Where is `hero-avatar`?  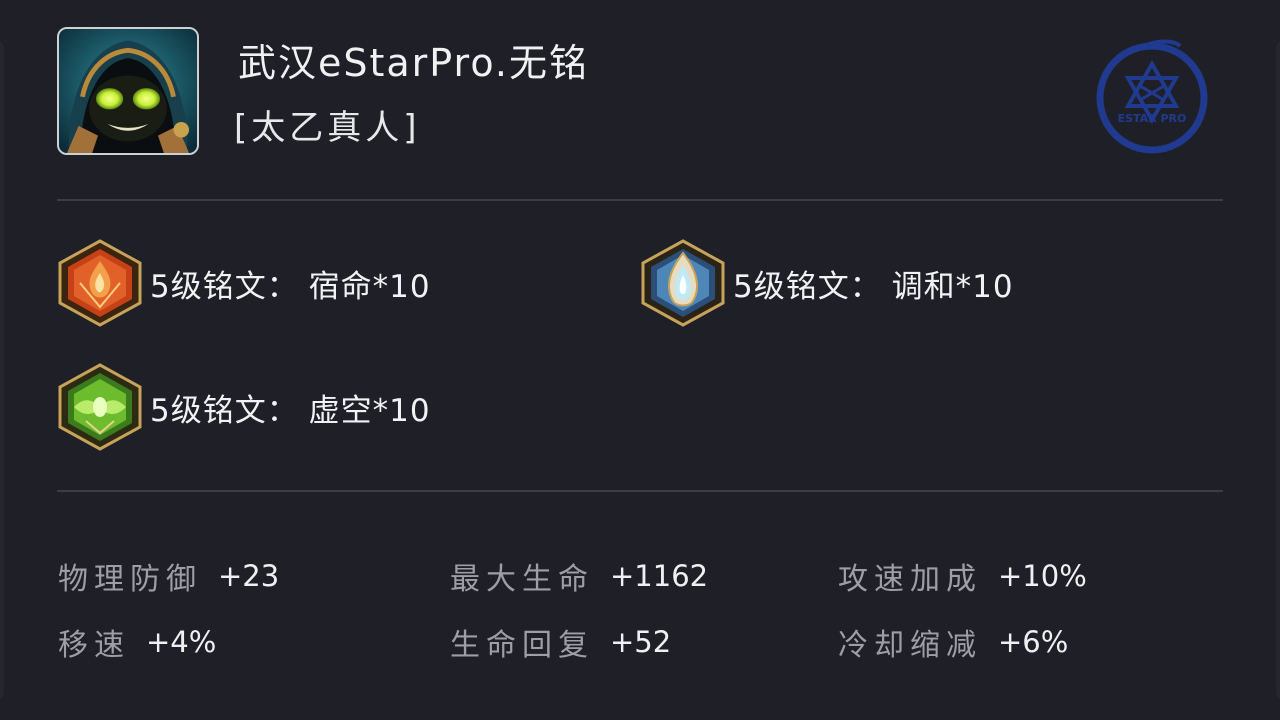
hero-avatar is located at coordinates (128, 91).